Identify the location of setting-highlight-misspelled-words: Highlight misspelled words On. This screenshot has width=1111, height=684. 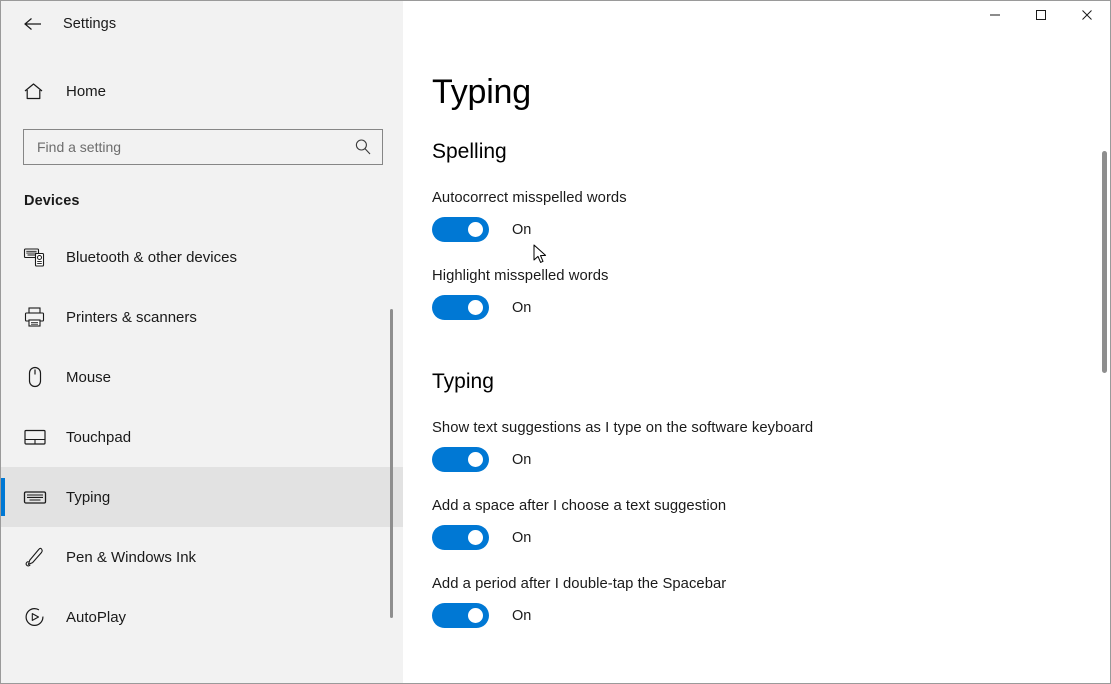
(771, 294).